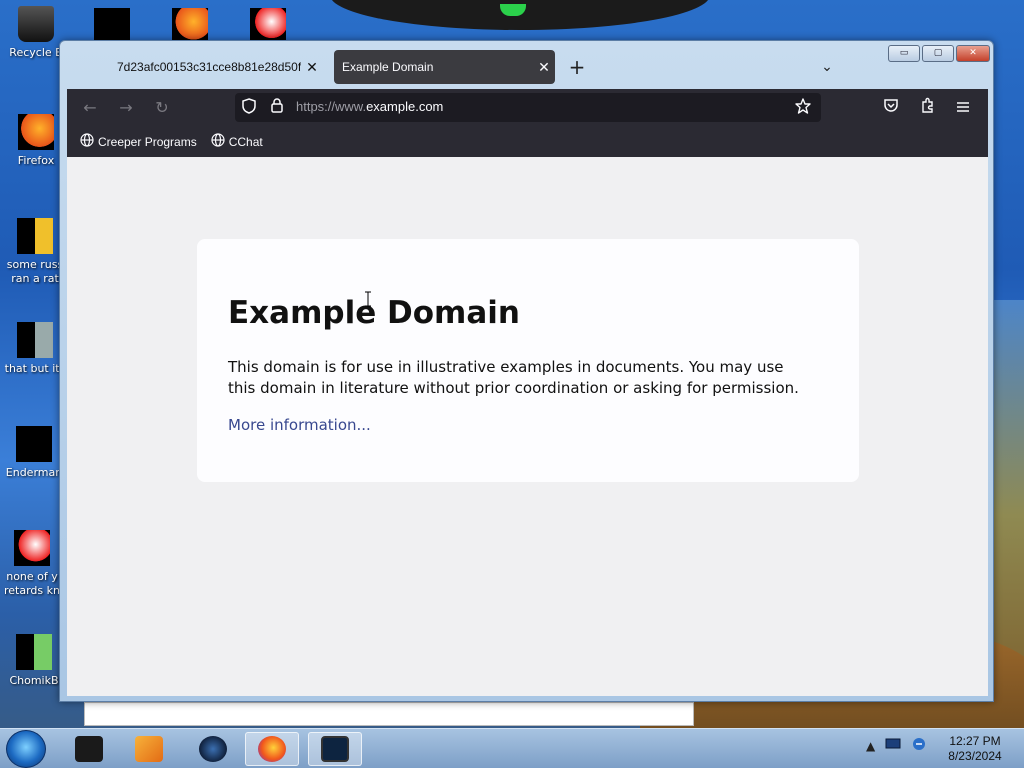  Describe the element at coordinates (34, 652) in the screenshot. I see `game-icon` at that location.